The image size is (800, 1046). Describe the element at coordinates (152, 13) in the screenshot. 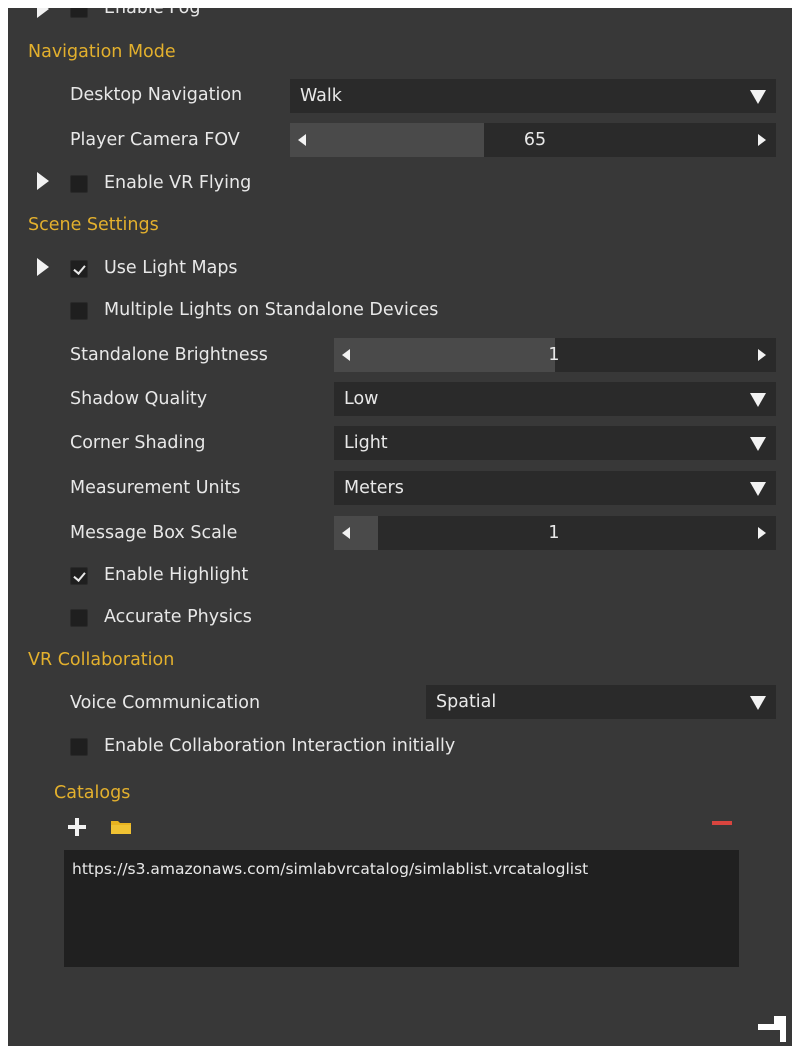

I see `enable-fog-label: Enable Fog` at that location.